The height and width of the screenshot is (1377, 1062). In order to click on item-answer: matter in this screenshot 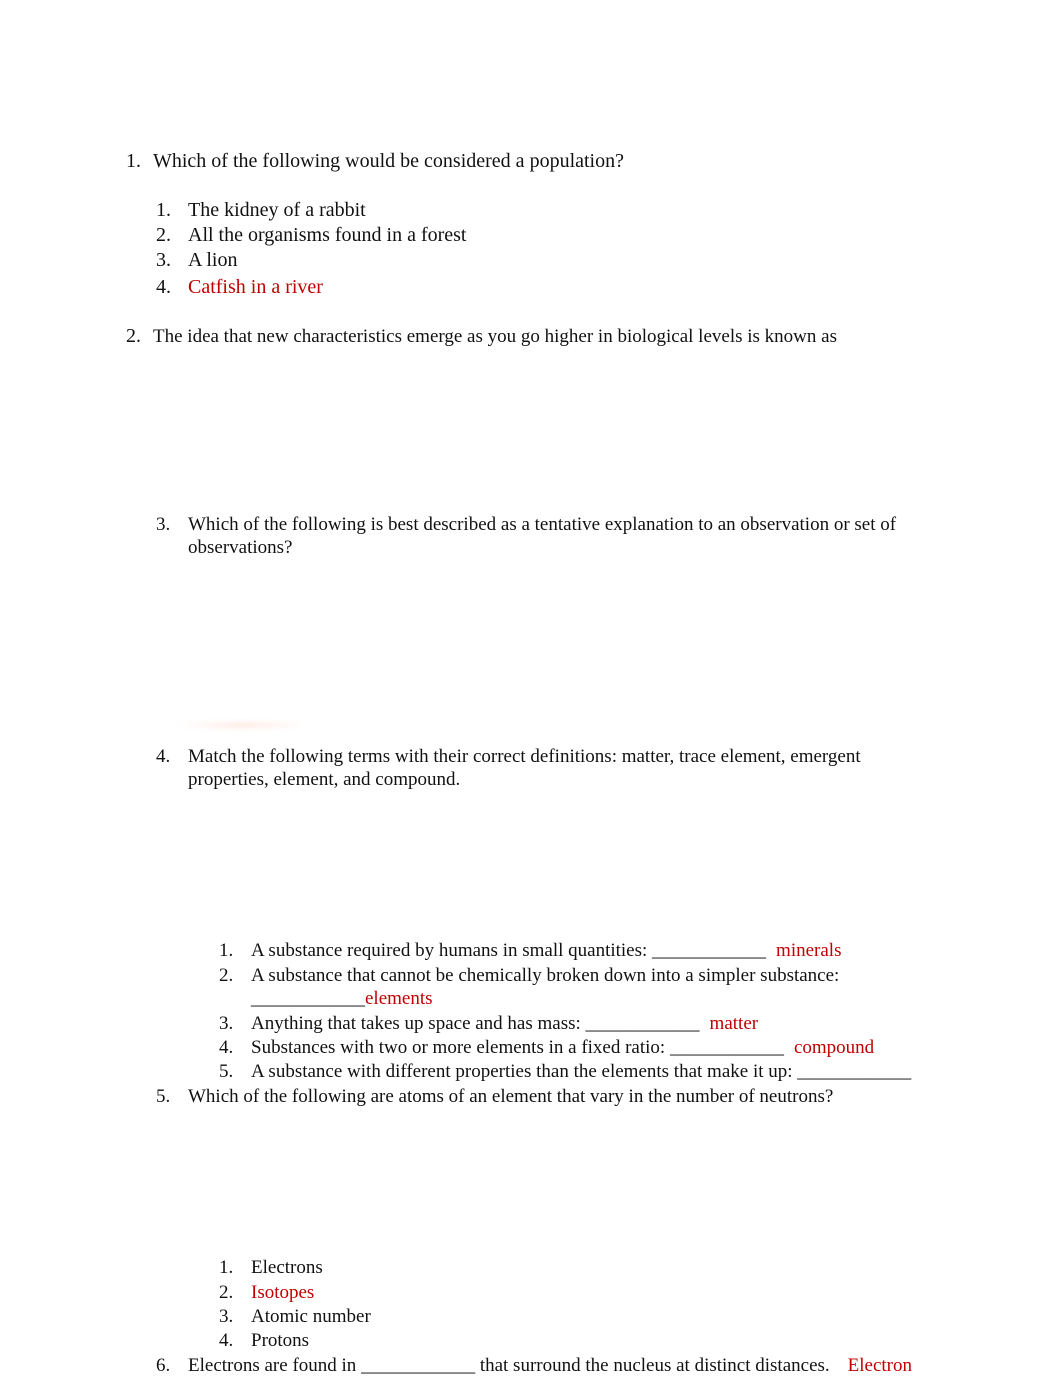, I will do `click(734, 1023)`.